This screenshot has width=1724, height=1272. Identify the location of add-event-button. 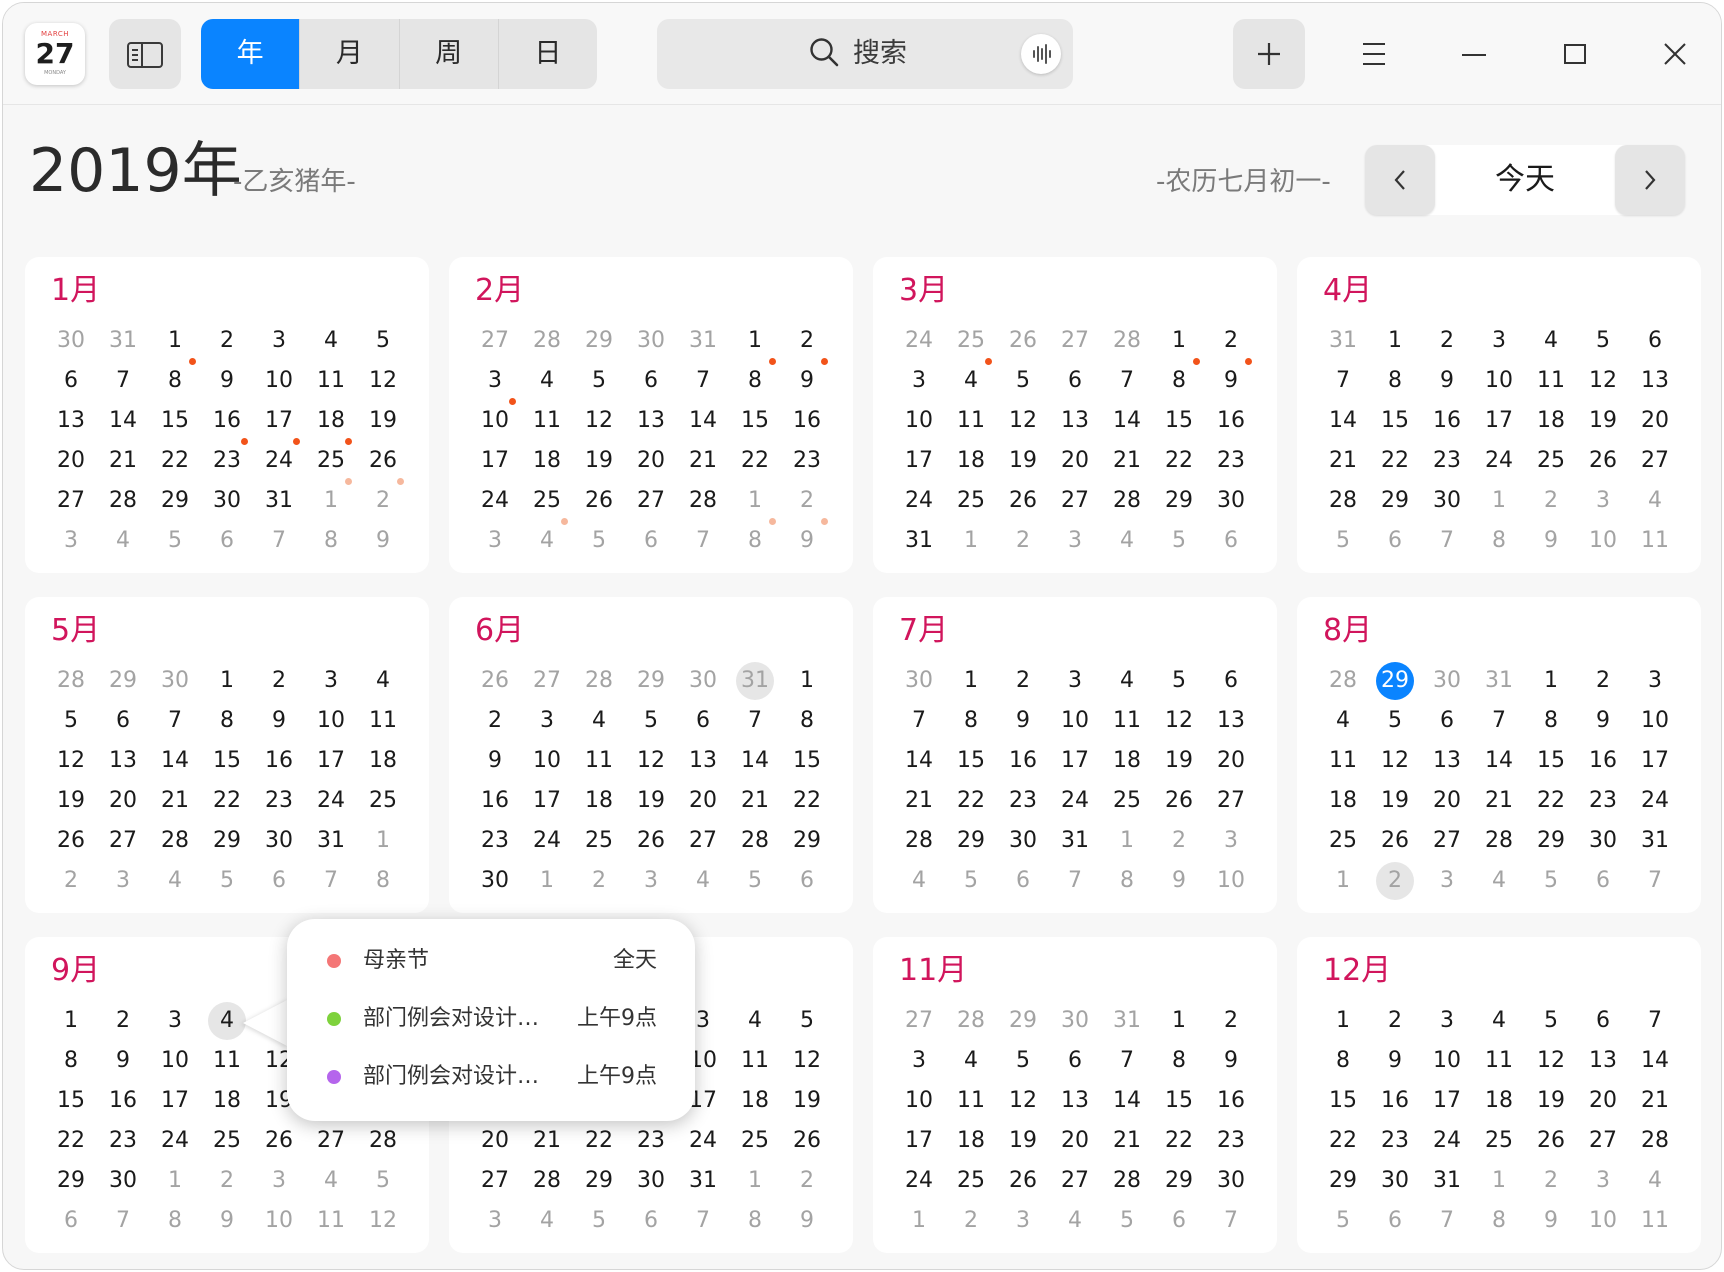
(1269, 54).